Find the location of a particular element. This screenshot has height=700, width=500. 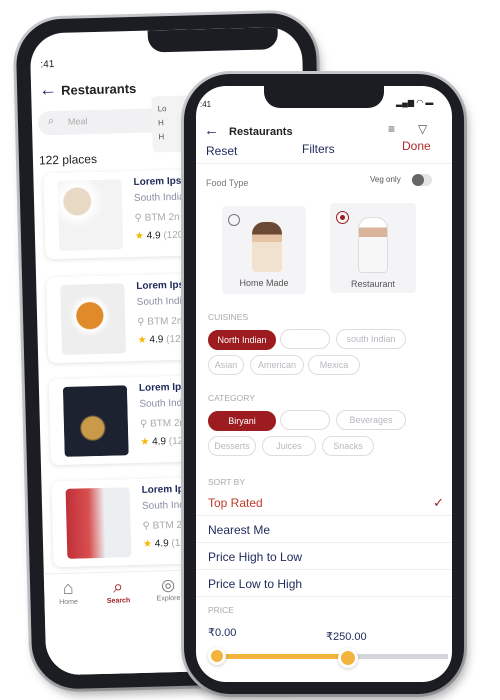

chip-south-indian: south Indian is located at coordinates (371, 339).